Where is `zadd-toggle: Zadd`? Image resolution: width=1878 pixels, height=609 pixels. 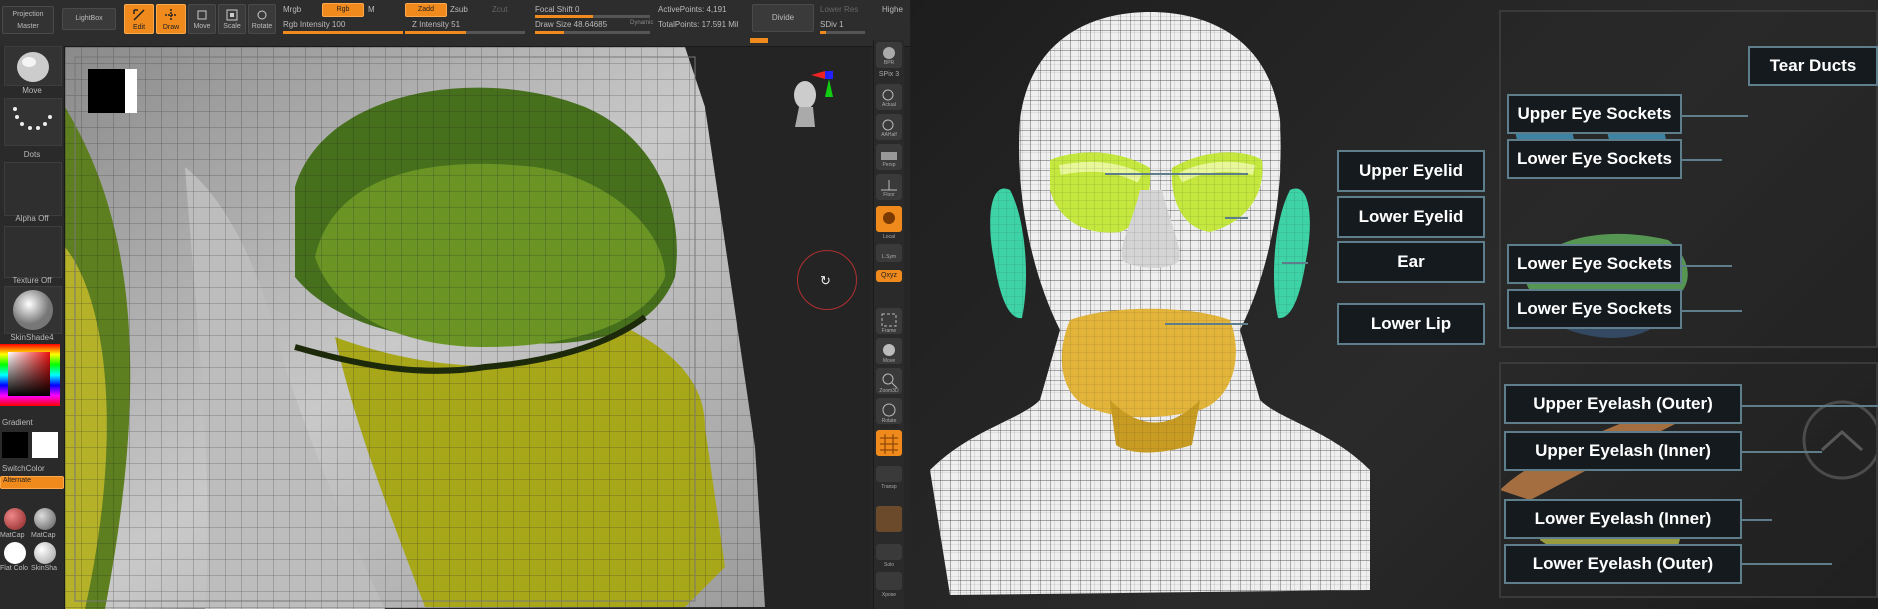
zadd-toggle: Zadd is located at coordinates (426, 10).